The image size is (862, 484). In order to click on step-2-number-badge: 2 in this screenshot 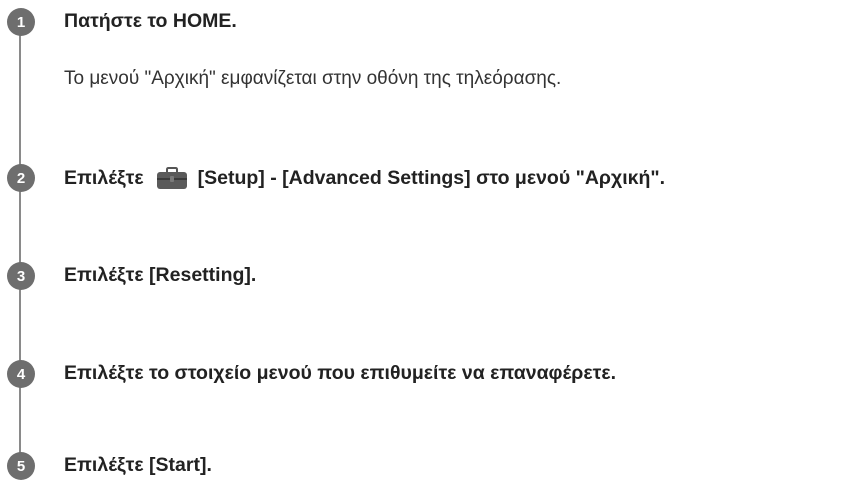, I will do `click(21, 178)`.